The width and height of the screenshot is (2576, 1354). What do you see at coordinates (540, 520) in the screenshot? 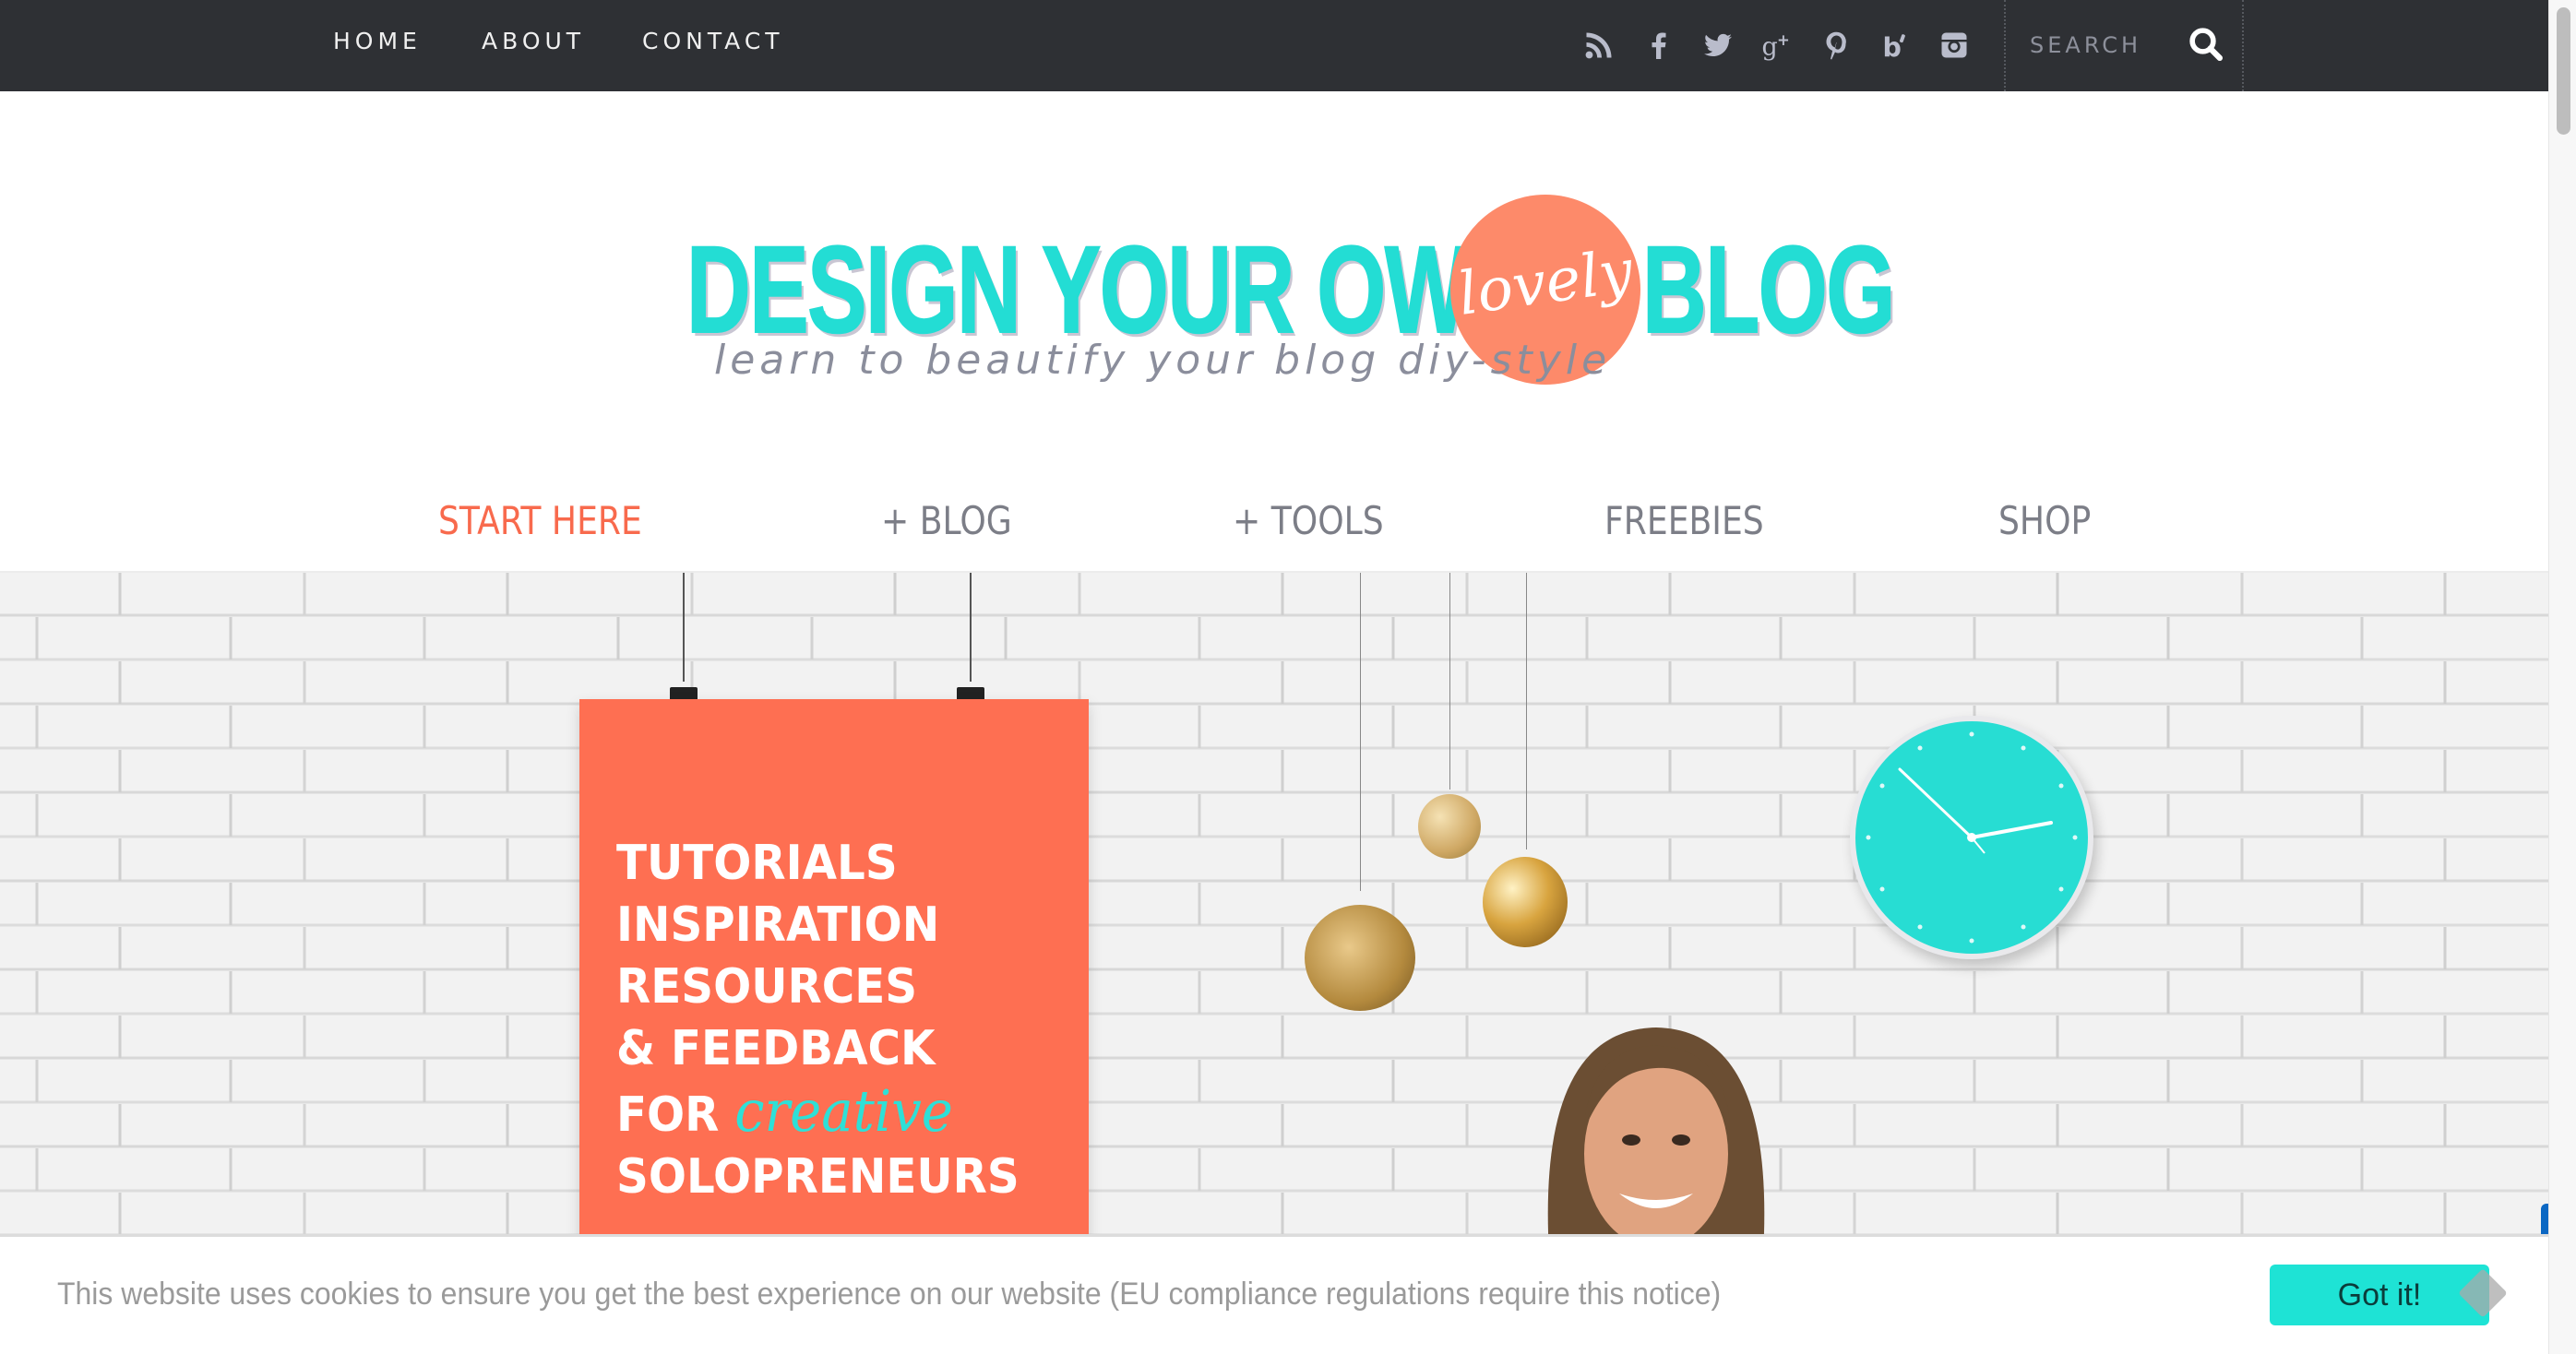
I see `main-nav-start-here: START HERE` at bounding box center [540, 520].